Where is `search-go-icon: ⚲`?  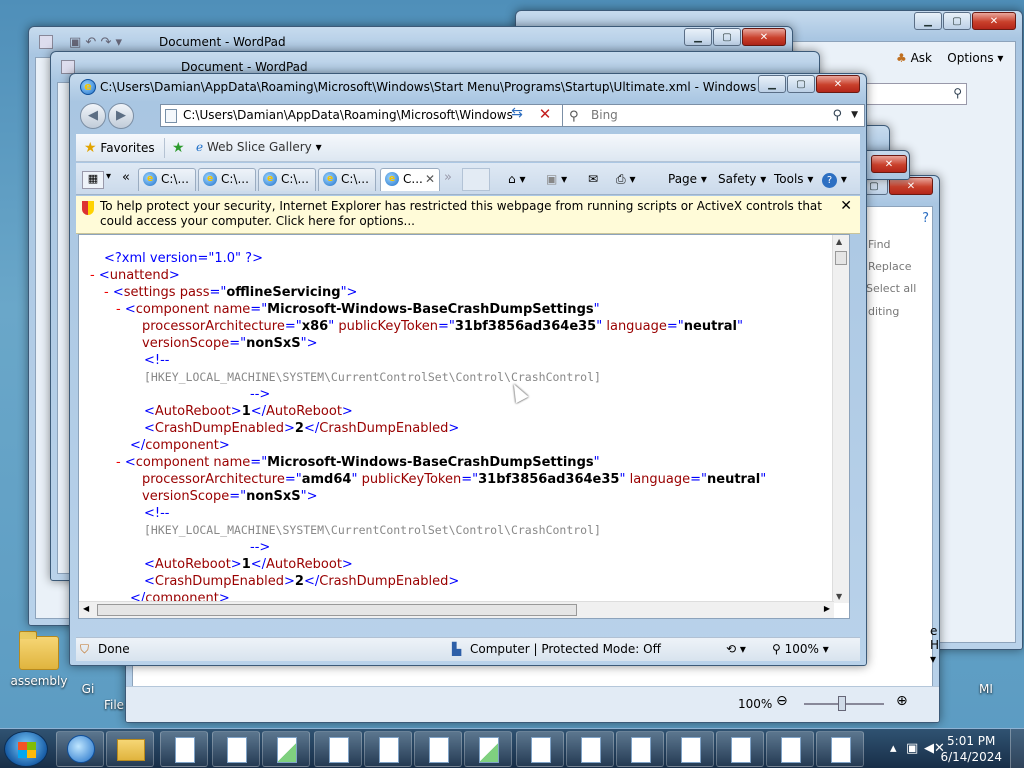 search-go-icon: ⚲ is located at coordinates (837, 115).